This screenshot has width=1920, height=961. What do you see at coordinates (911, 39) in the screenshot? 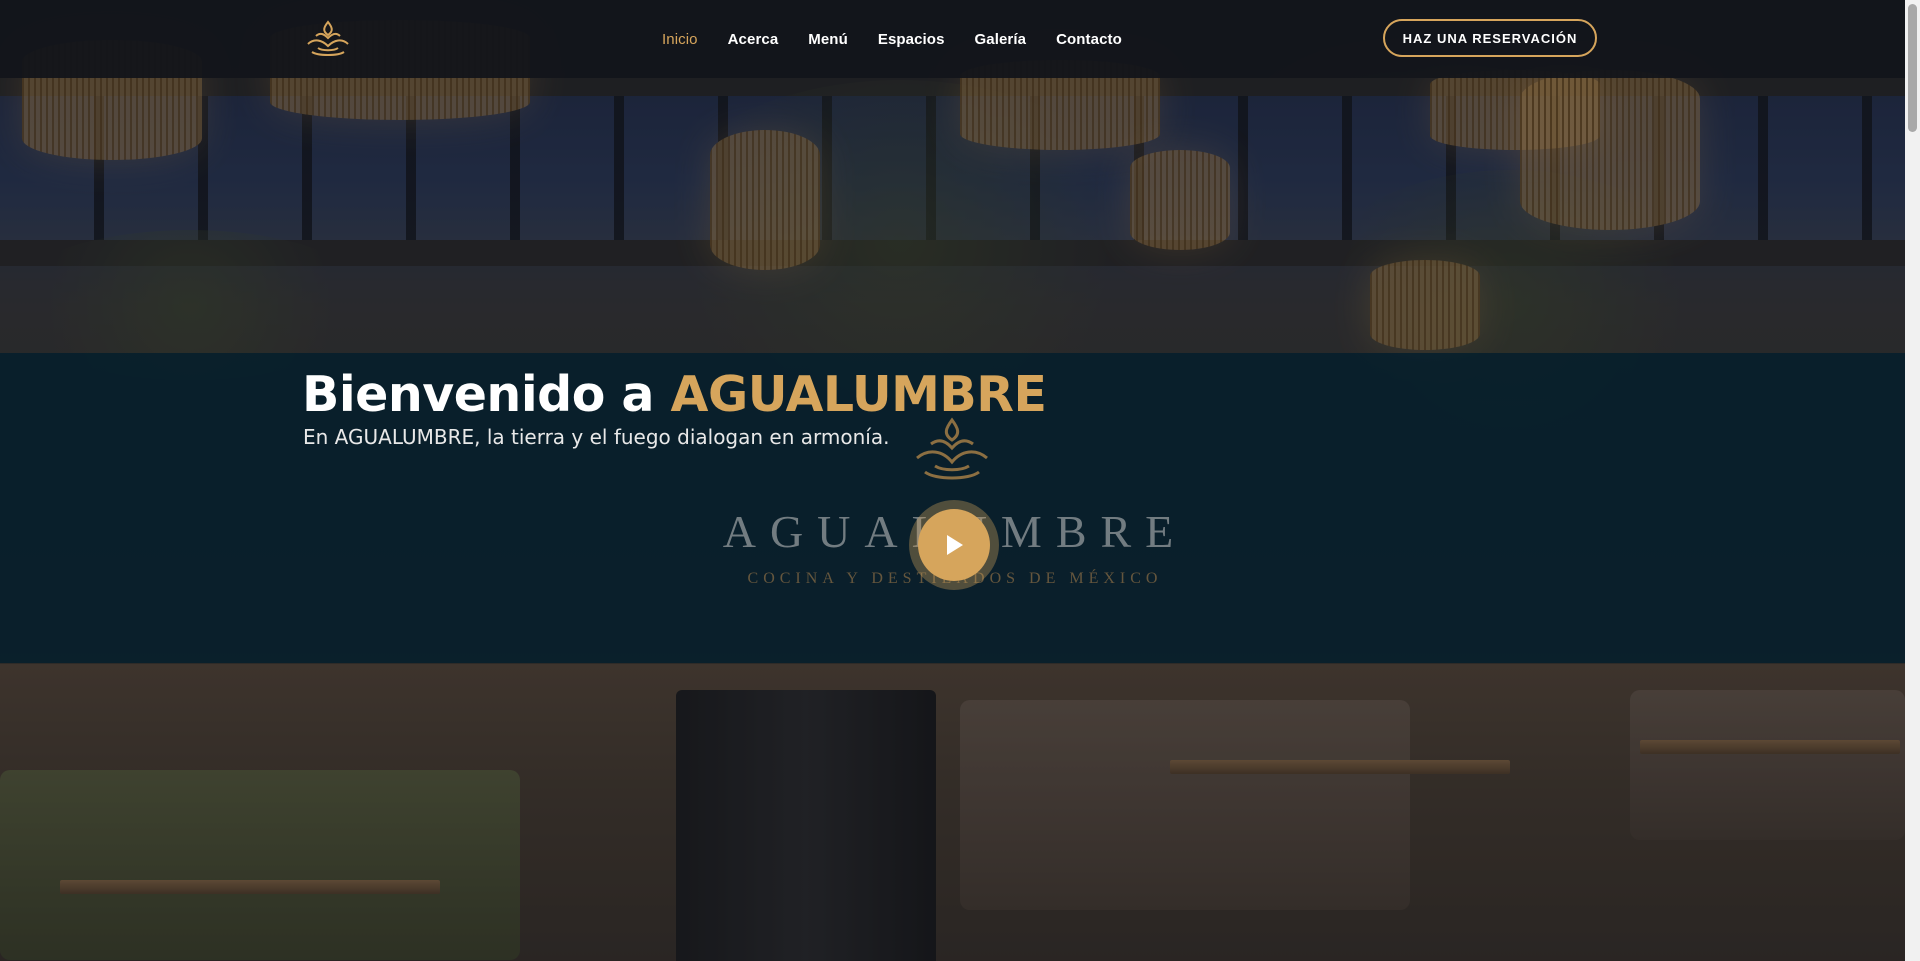
I see `nav-link-espacios: Espacios` at bounding box center [911, 39].